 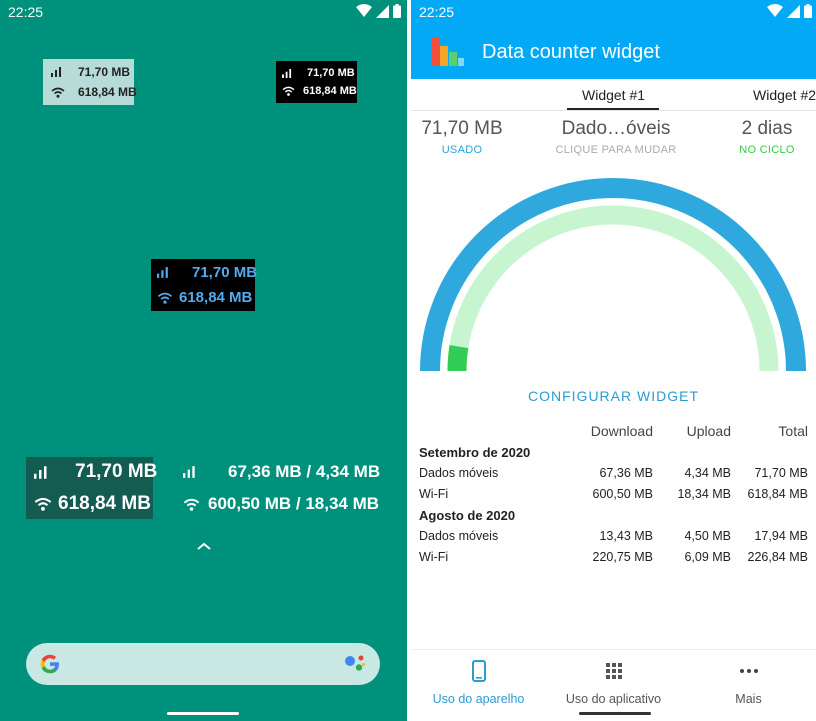 What do you see at coordinates (613, 671) in the screenshot?
I see `grid-icon` at bounding box center [613, 671].